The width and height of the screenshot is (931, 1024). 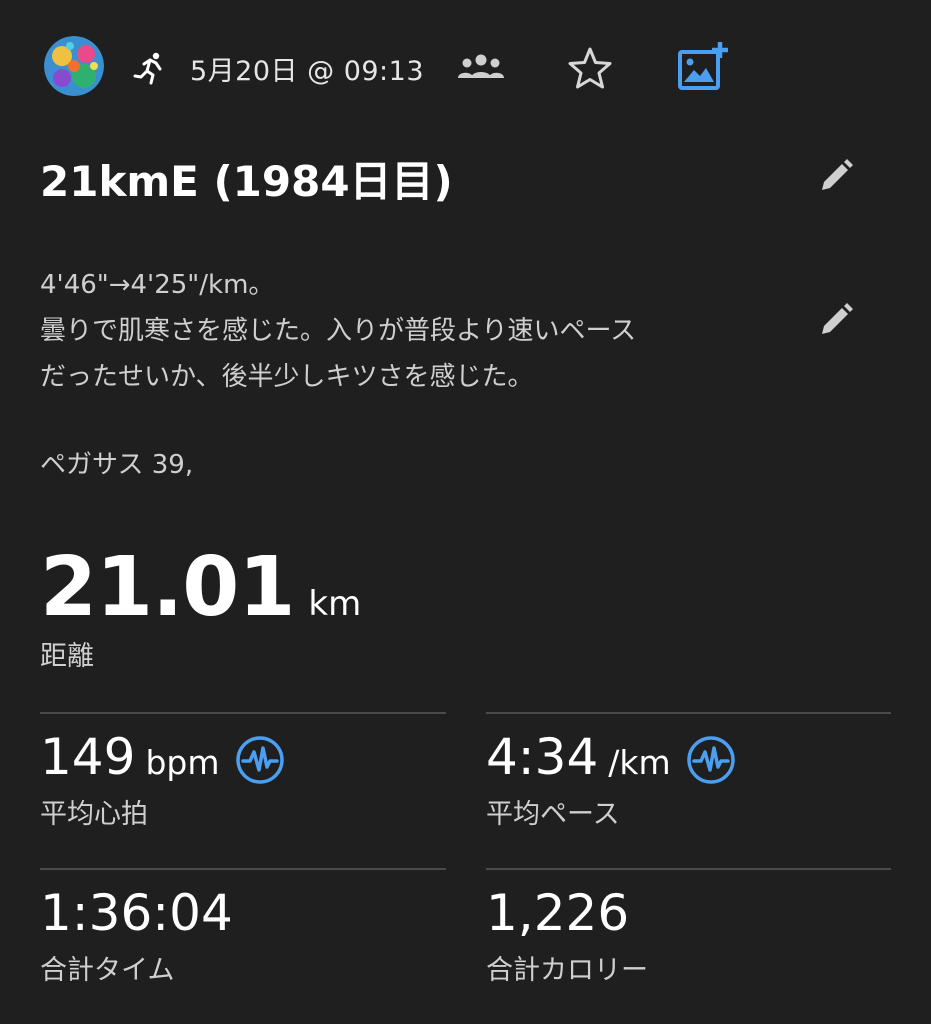 I want to click on distance-label: 距離, so click(x=67, y=656).